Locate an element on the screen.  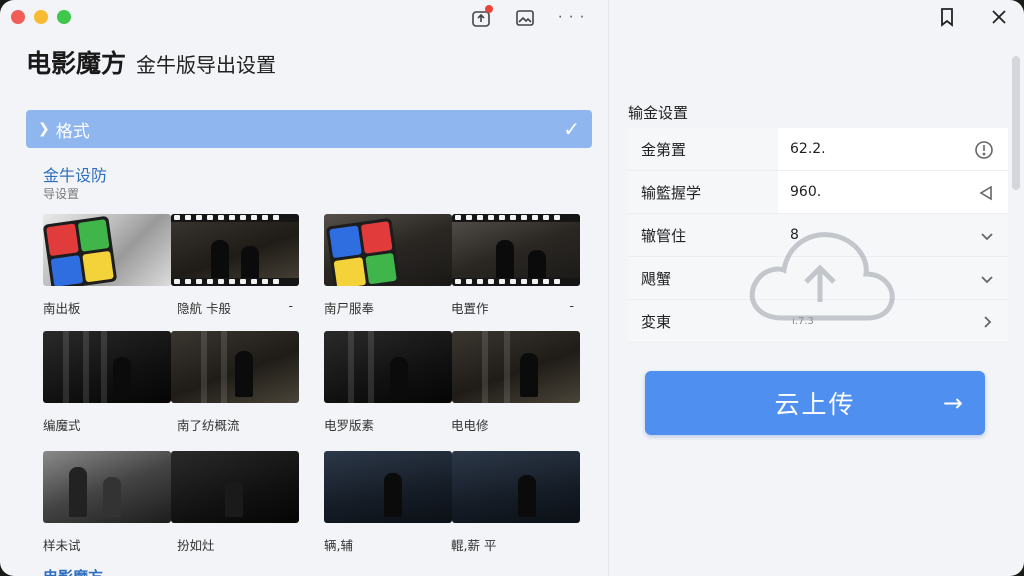
settings-title: 输金设置 is located at coordinates (658, 113).